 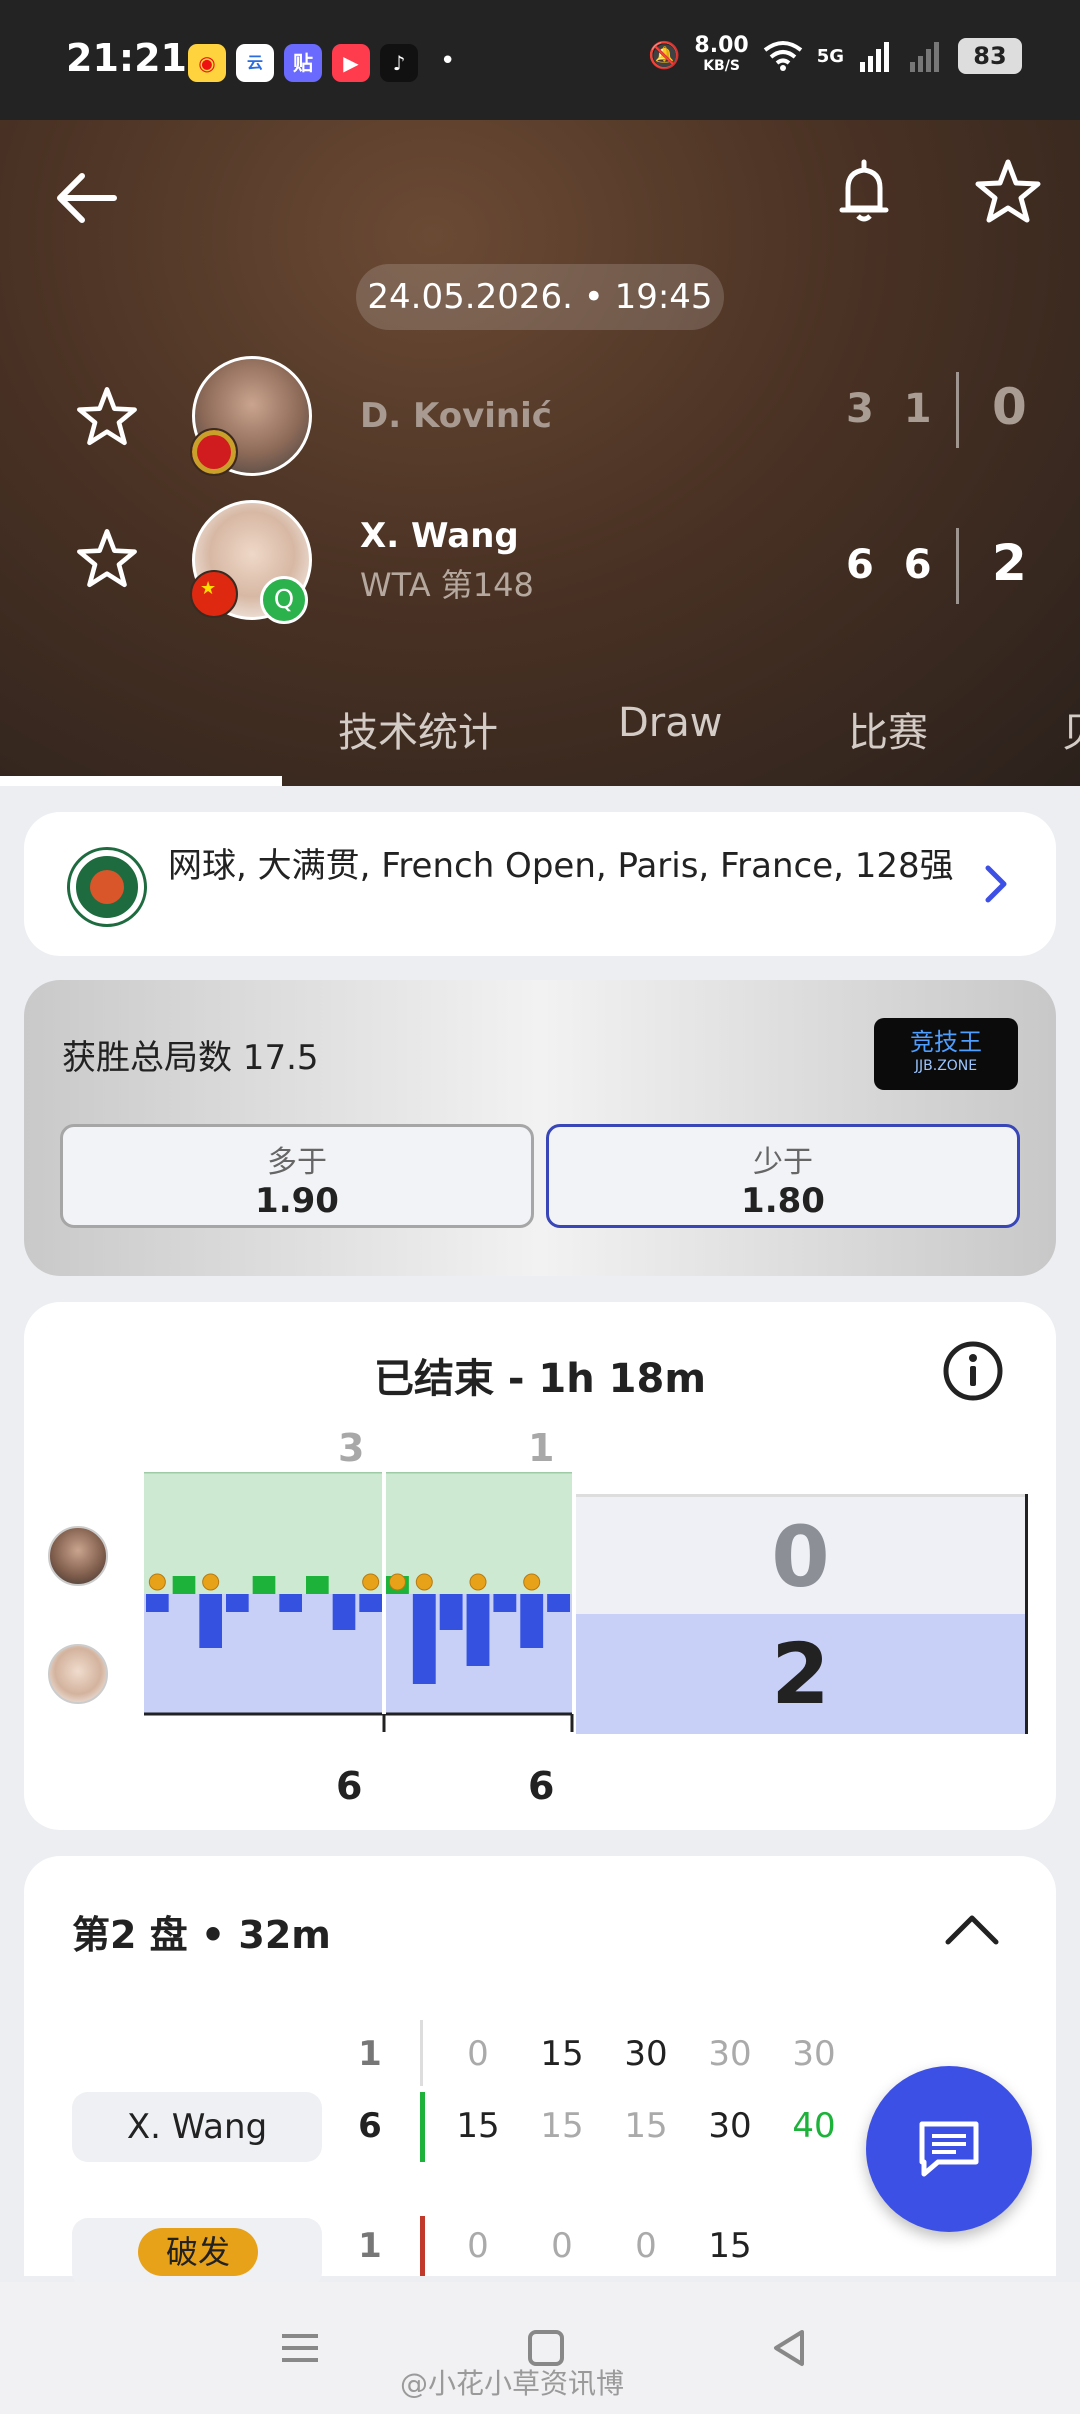 What do you see at coordinates (422, 2246) in the screenshot?
I see `break-indicator` at bounding box center [422, 2246].